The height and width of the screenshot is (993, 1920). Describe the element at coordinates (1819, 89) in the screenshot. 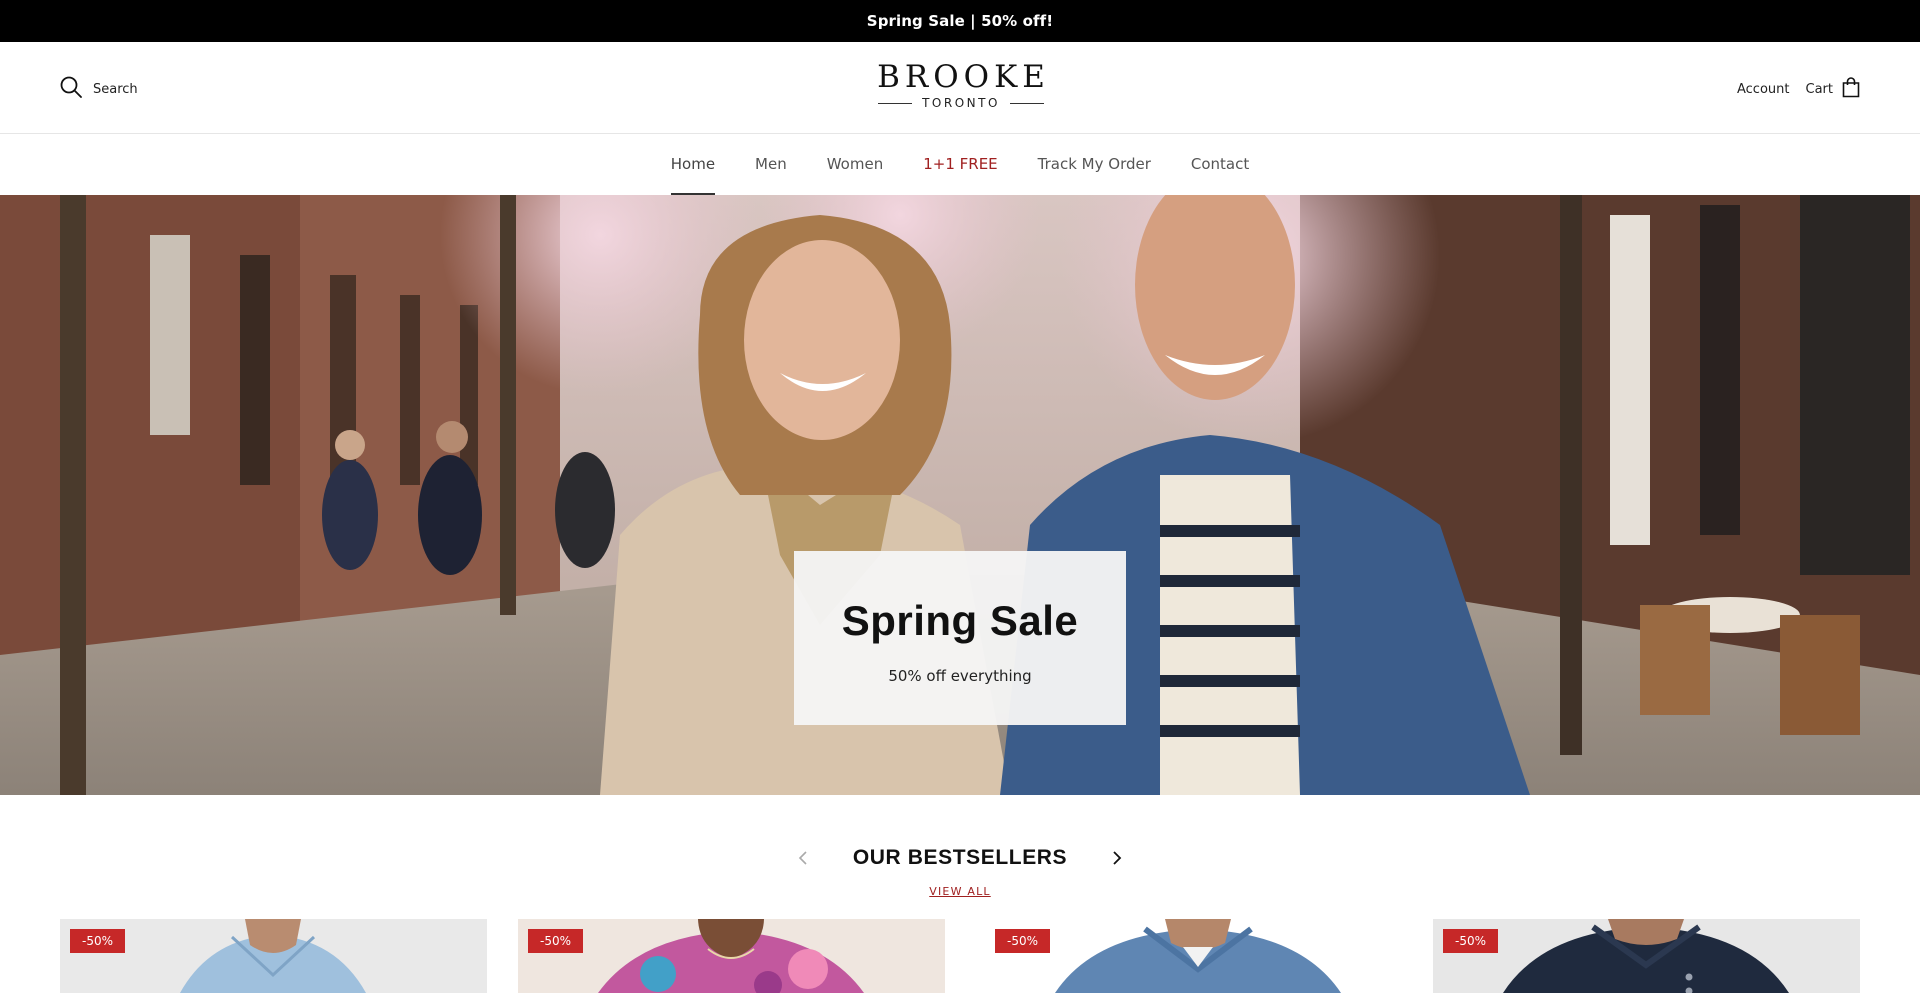

I see `cart-label: Cart` at that location.